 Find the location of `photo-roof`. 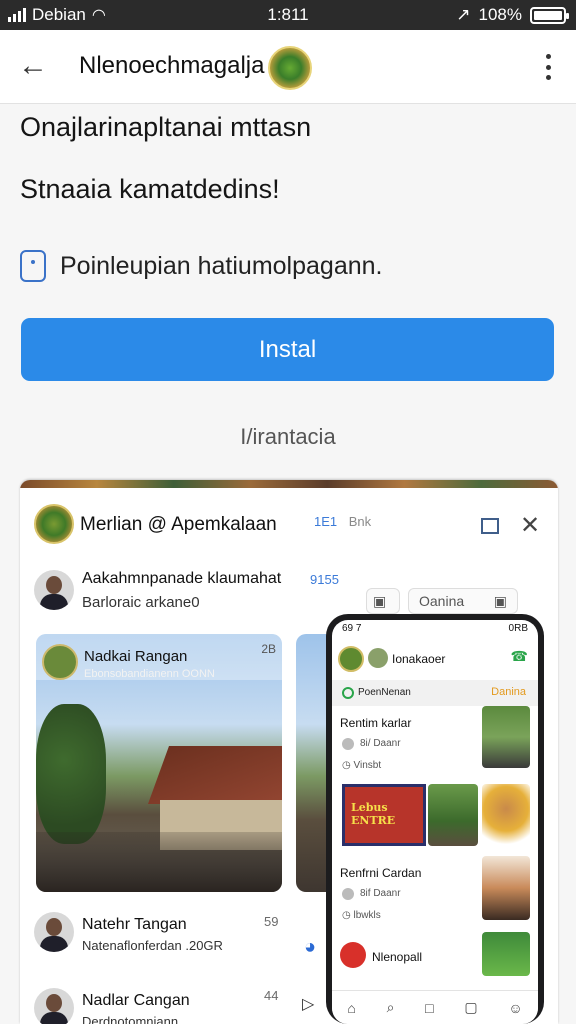

photo-roof is located at coordinates (215, 775).